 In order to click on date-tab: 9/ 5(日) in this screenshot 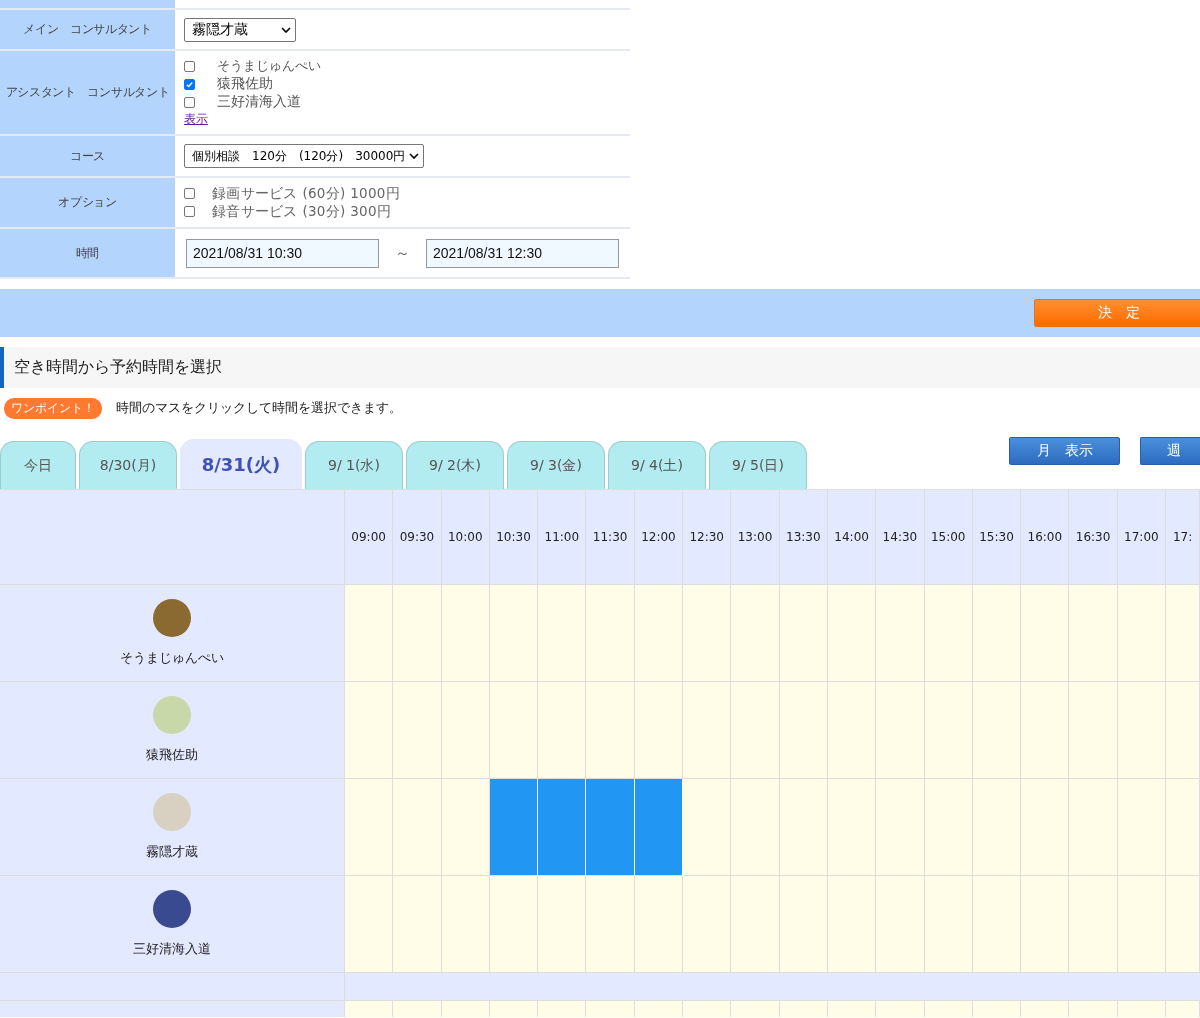, I will do `click(758, 465)`.